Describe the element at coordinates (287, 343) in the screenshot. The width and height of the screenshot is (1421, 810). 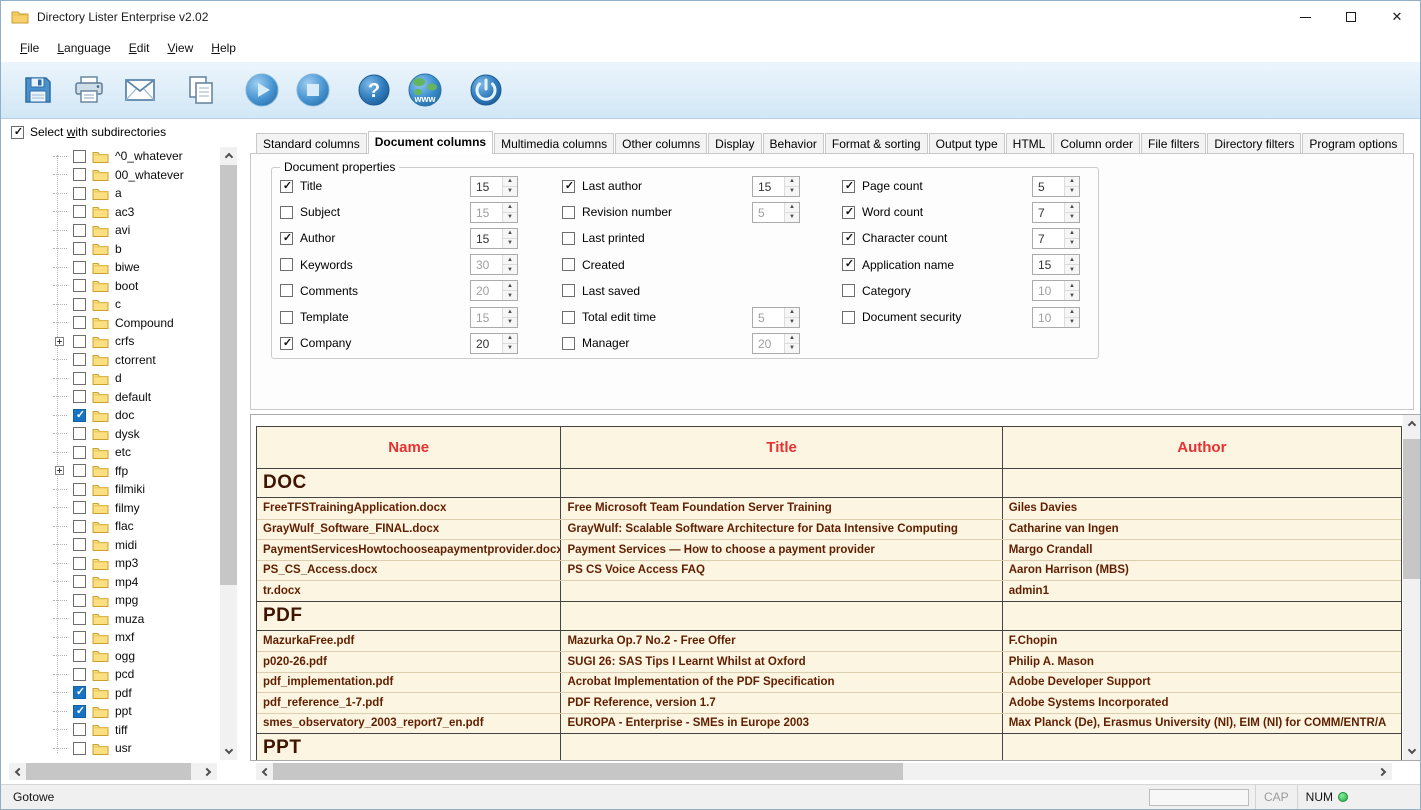
I see `company-checkbox` at that location.